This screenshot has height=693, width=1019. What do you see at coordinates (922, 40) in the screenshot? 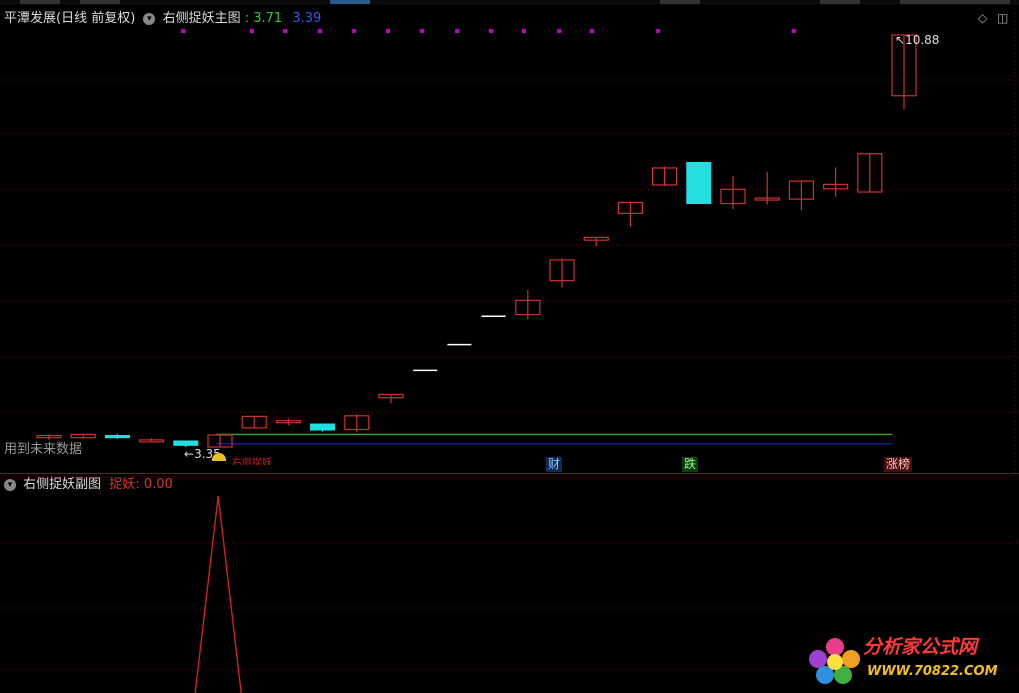
I see `high-price-value: 10.88` at bounding box center [922, 40].